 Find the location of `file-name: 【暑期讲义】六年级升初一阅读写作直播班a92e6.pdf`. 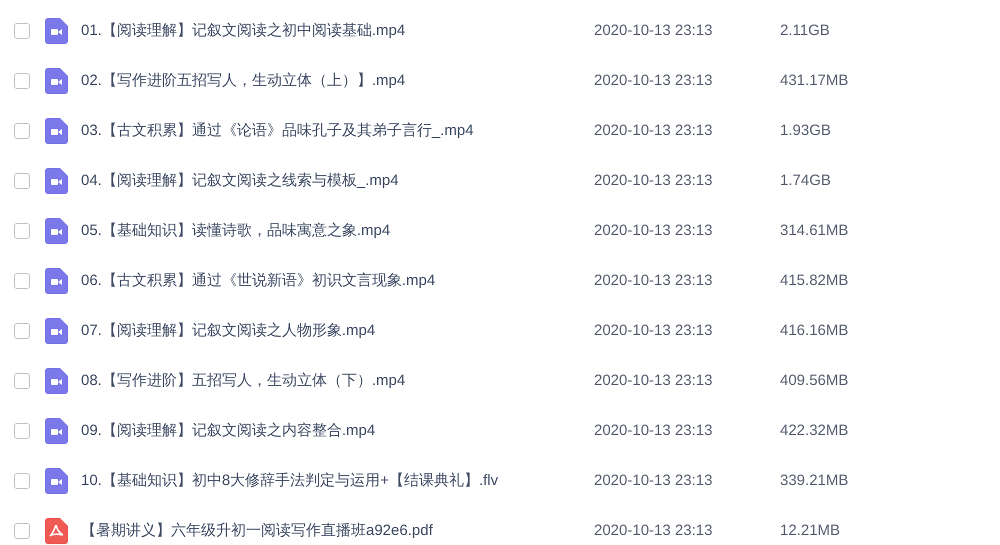

file-name: 【暑期讲义】六年级升初一阅读写作直播班a92e6.pdf is located at coordinates (337, 531).